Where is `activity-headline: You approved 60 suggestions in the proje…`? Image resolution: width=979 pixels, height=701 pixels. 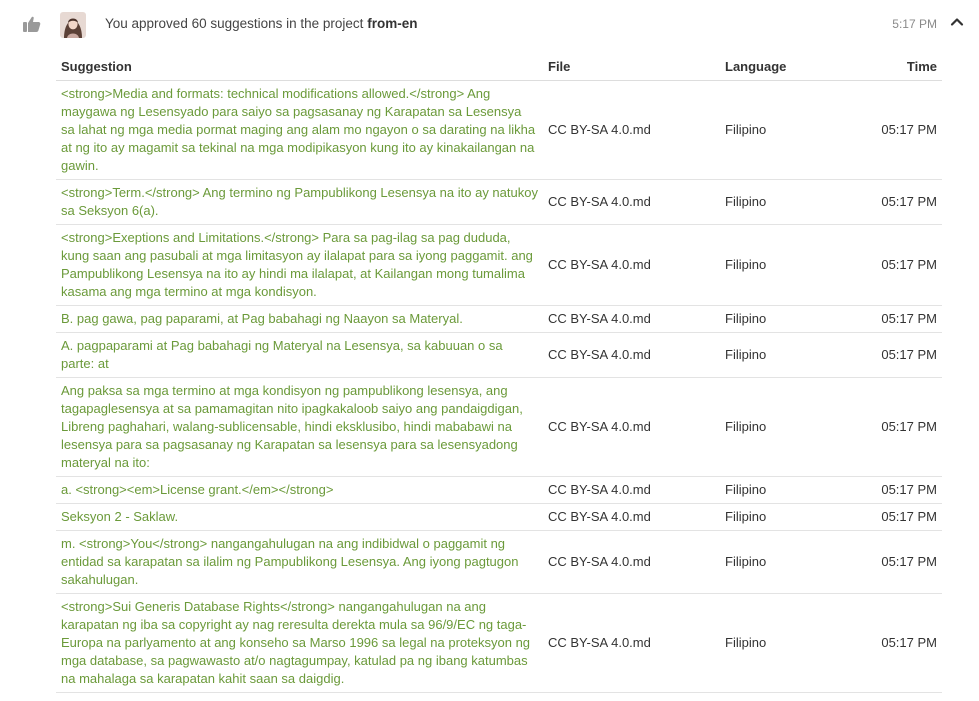 activity-headline: You approved 60 suggestions in the proje… is located at coordinates (261, 23).